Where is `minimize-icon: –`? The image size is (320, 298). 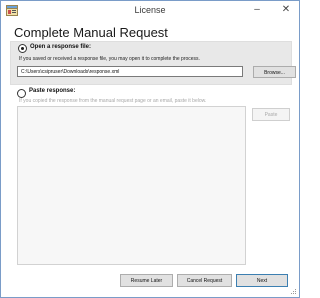
minimize-icon: – is located at coordinates (257, 10).